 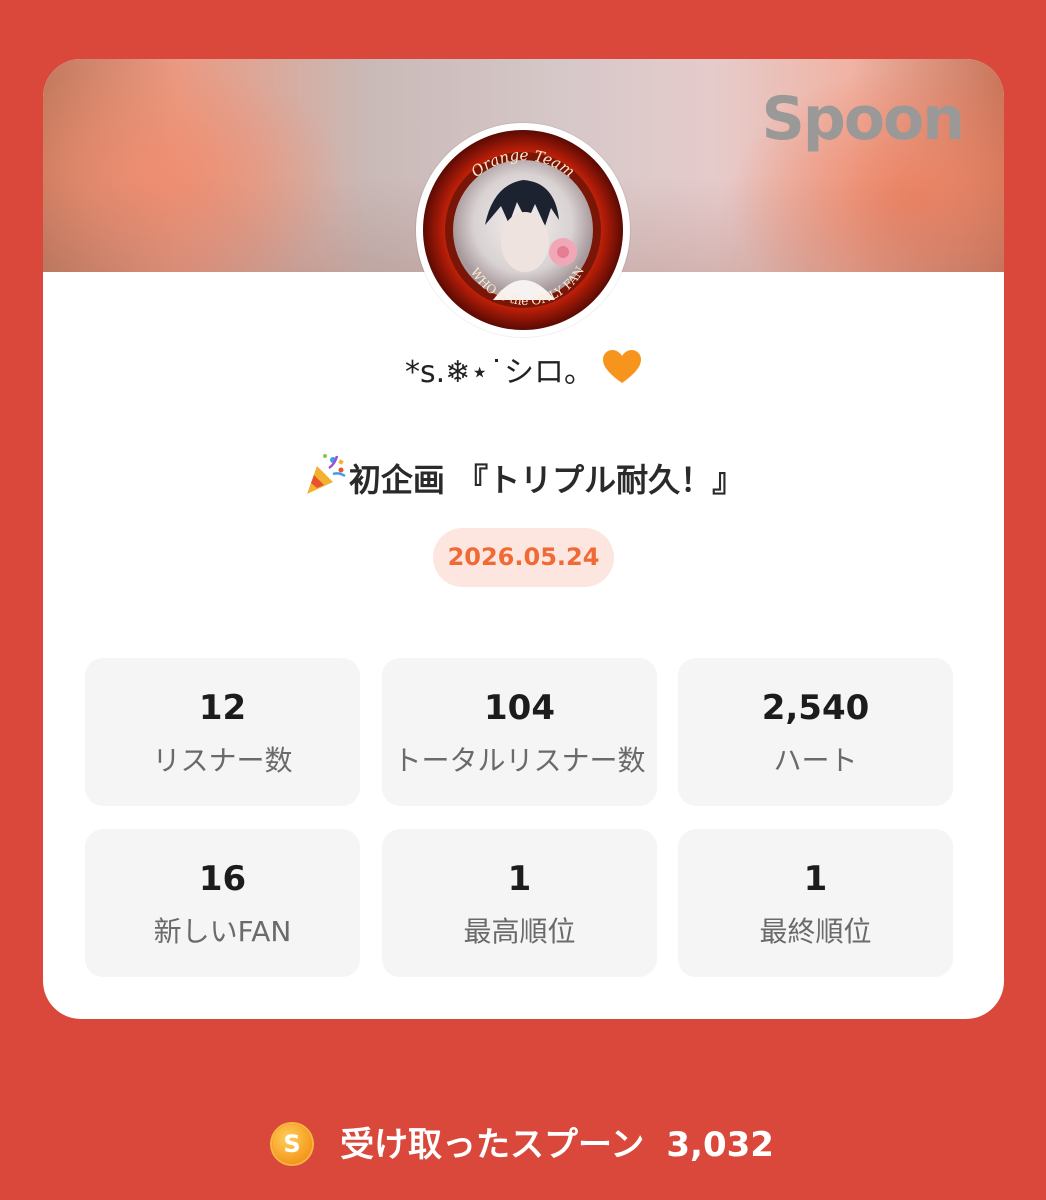 What do you see at coordinates (519, 903) in the screenshot?
I see `stat-highest-rank: 1 最高順位` at bounding box center [519, 903].